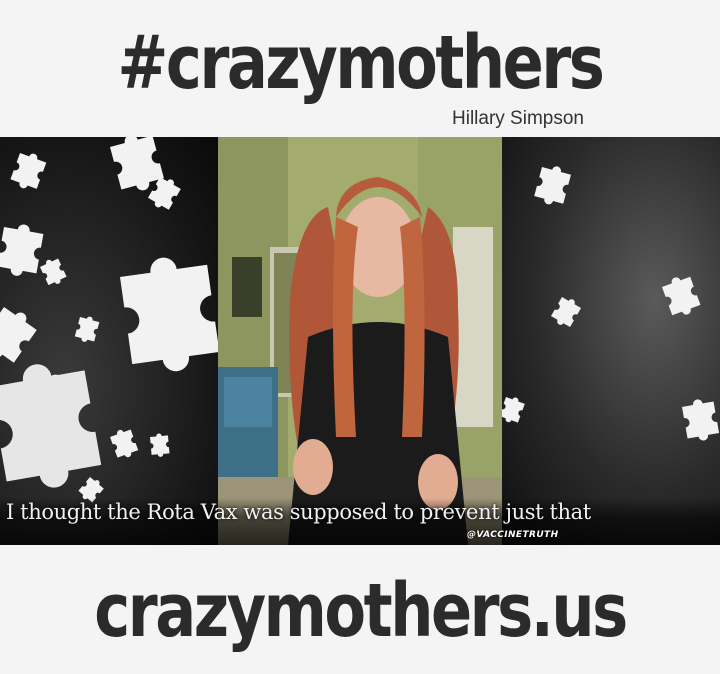 Image resolution: width=720 pixels, height=674 pixels. I want to click on puzzle-pieces-right, so click(611, 303).